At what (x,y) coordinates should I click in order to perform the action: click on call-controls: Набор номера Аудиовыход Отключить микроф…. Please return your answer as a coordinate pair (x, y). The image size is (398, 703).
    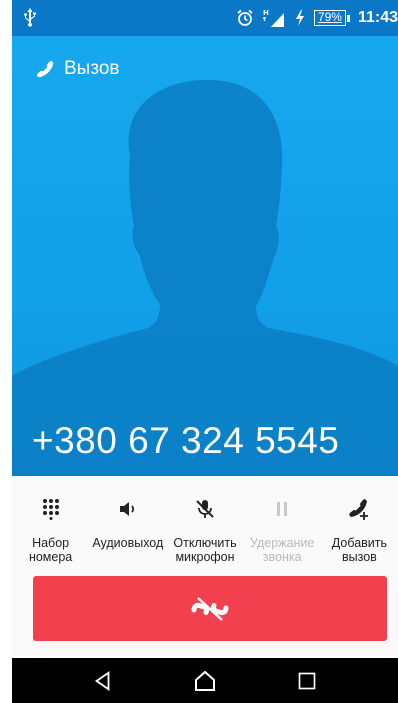
    Looking at the image, I should click on (205, 526).